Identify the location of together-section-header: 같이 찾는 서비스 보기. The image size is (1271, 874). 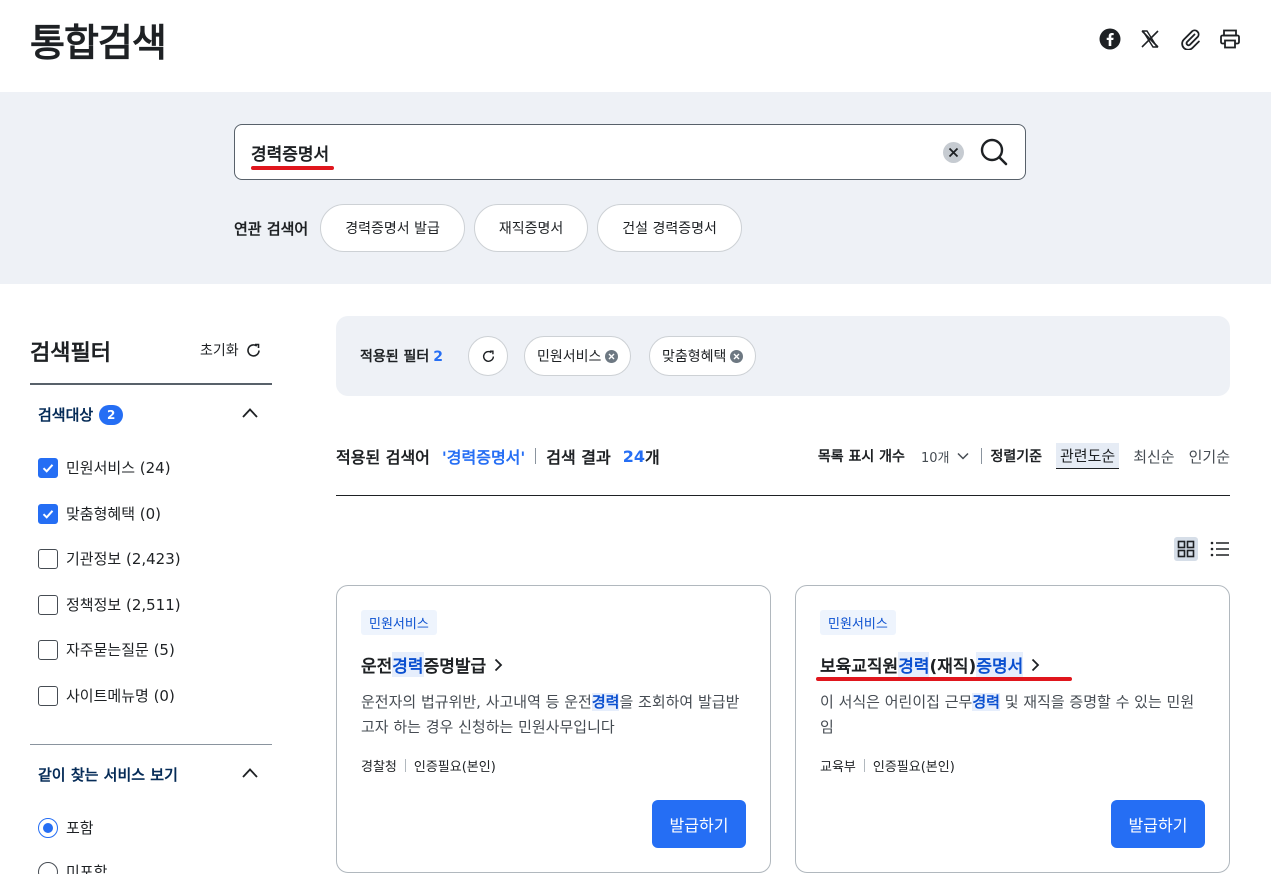
(108, 774).